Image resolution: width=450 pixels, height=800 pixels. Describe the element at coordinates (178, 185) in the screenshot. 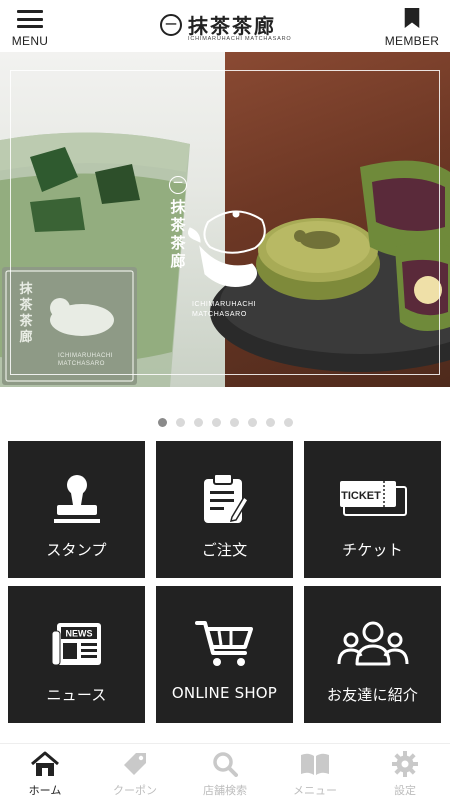

I see `hero-seal-icon: 一` at that location.